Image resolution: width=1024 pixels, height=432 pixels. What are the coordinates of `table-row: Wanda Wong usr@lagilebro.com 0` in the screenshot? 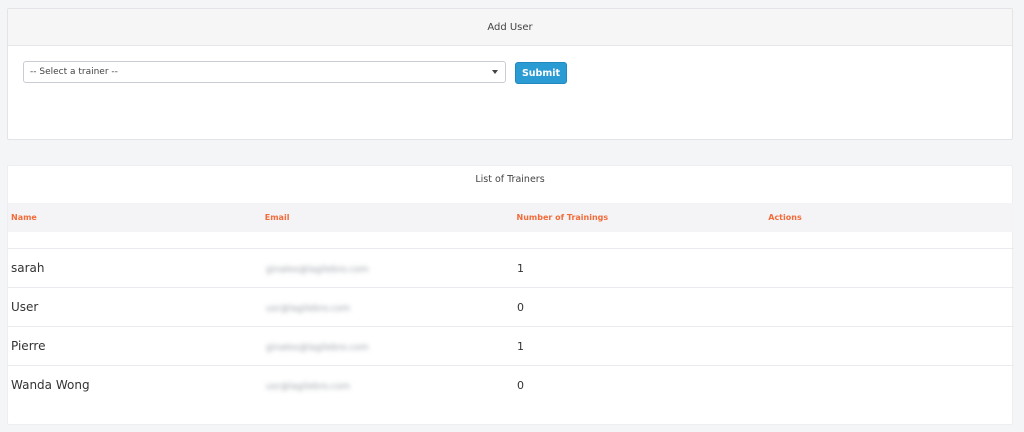 It's located at (511, 384).